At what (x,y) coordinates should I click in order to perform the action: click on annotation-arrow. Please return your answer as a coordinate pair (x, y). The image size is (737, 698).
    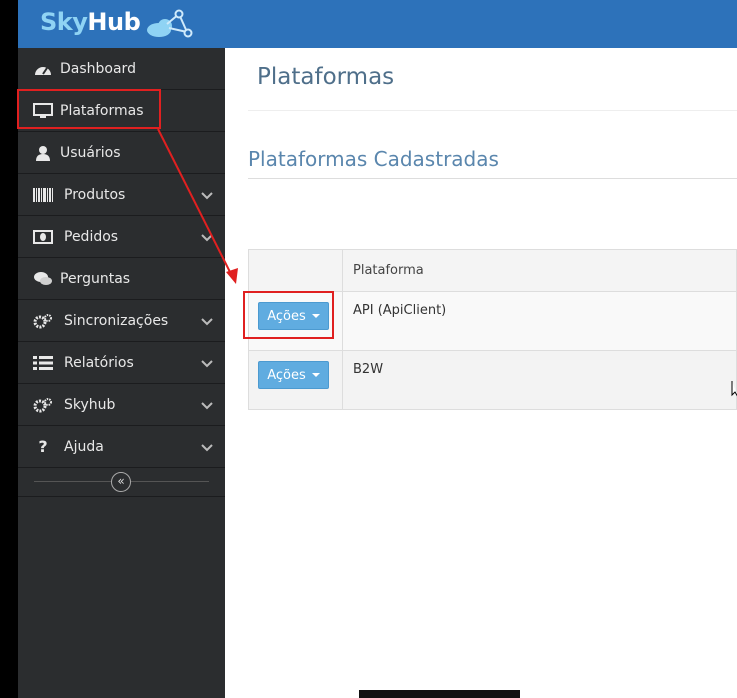
    Looking at the image, I should click on (197, 206).